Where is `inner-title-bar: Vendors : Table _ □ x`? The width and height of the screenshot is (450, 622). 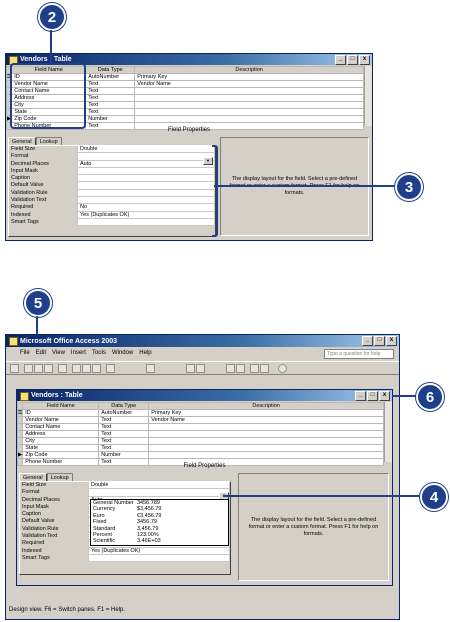 inner-title-bar: Vendors : Table _ □ x is located at coordinates (204, 395).